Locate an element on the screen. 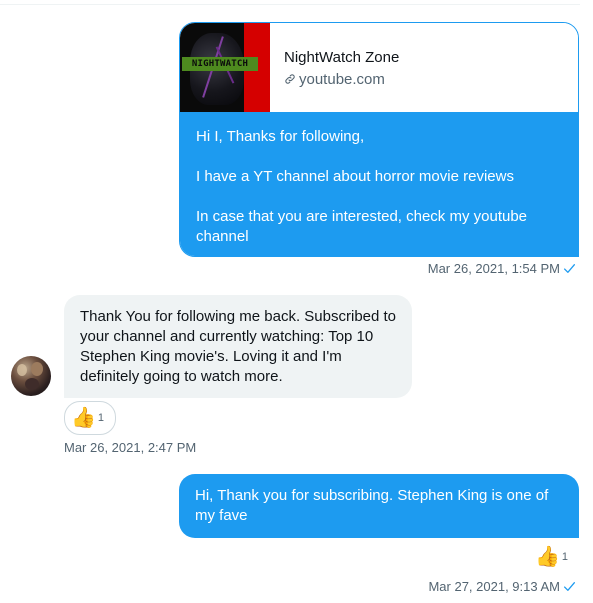  message-timestamp: Mar 27, 2021, 9:13 AM is located at coordinates (502, 586).